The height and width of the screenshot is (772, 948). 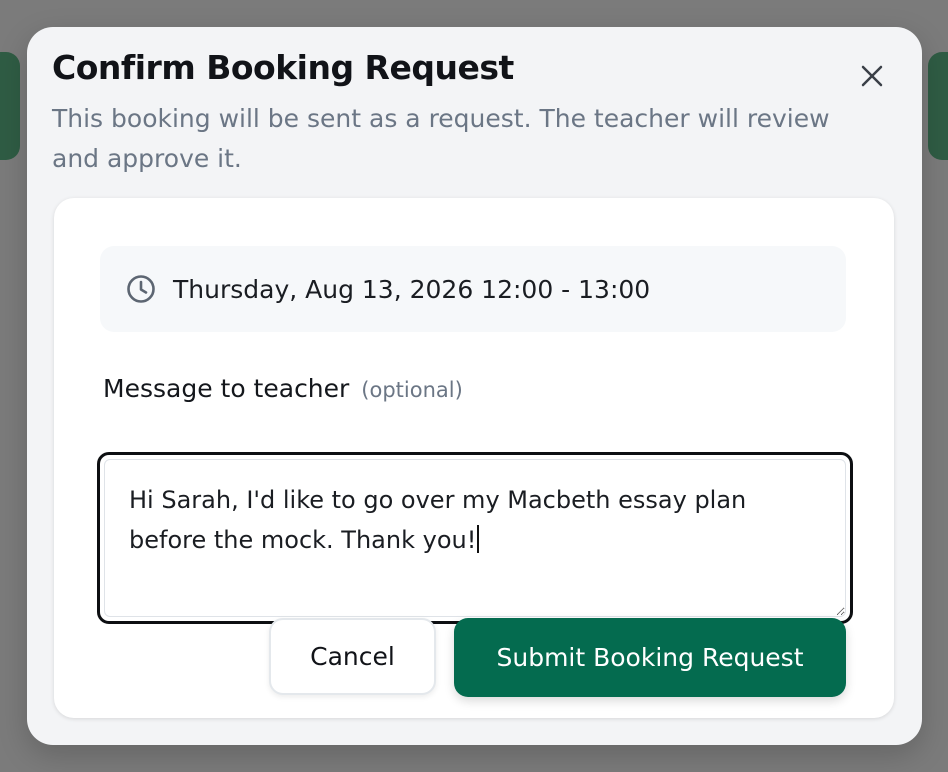 What do you see at coordinates (141, 289) in the screenshot?
I see `clock-icon` at bounding box center [141, 289].